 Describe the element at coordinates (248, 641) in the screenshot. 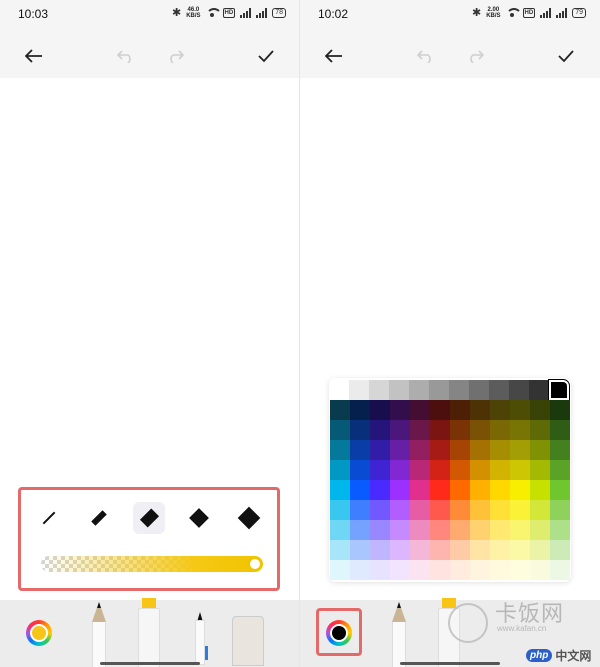

I see `eraser-tool` at that location.